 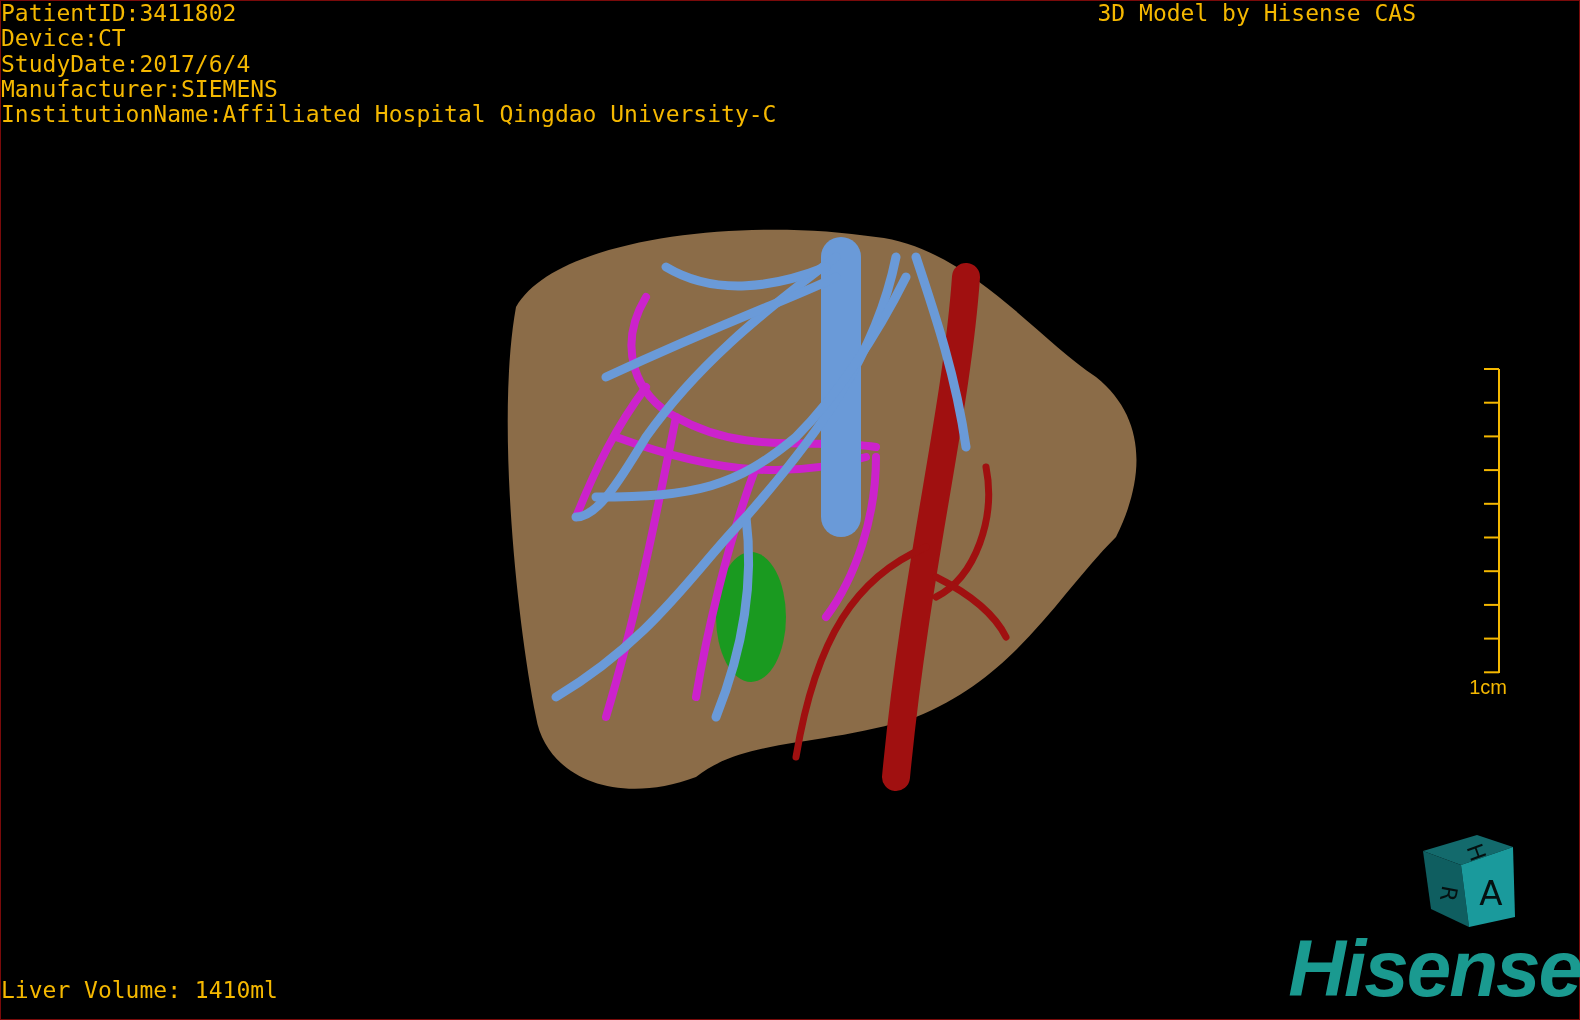 I want to click on orientation-cube, so click(x=1469, y=881).